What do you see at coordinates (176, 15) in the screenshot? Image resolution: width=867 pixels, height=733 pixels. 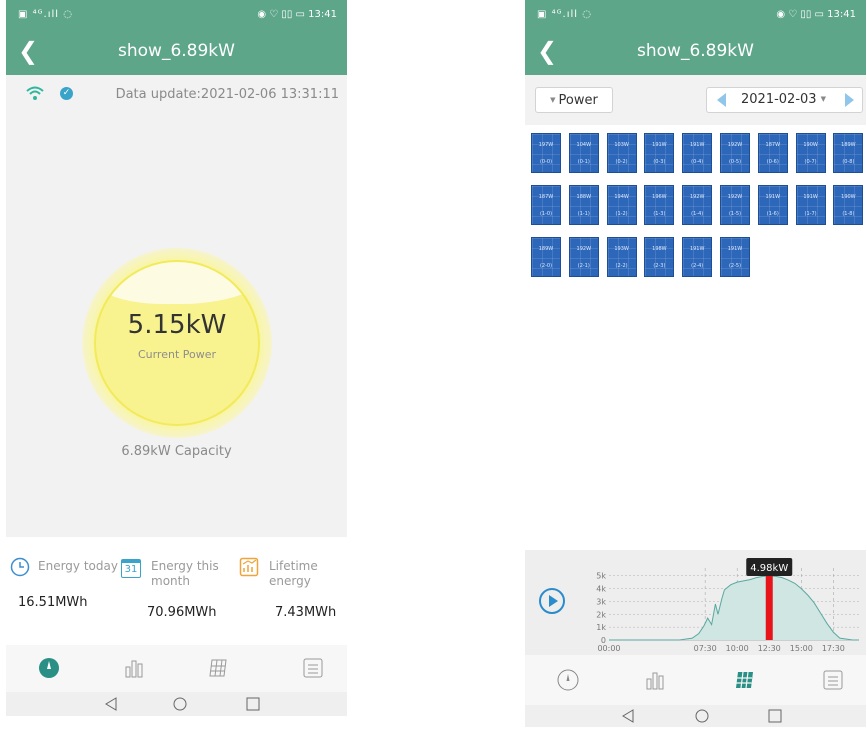 I see `status-bar: ▣ ⁴ᴳ.ıll ◌ ◉ ♡ ▯▯ ▭ 13:41` at bounding box center [176, 15].